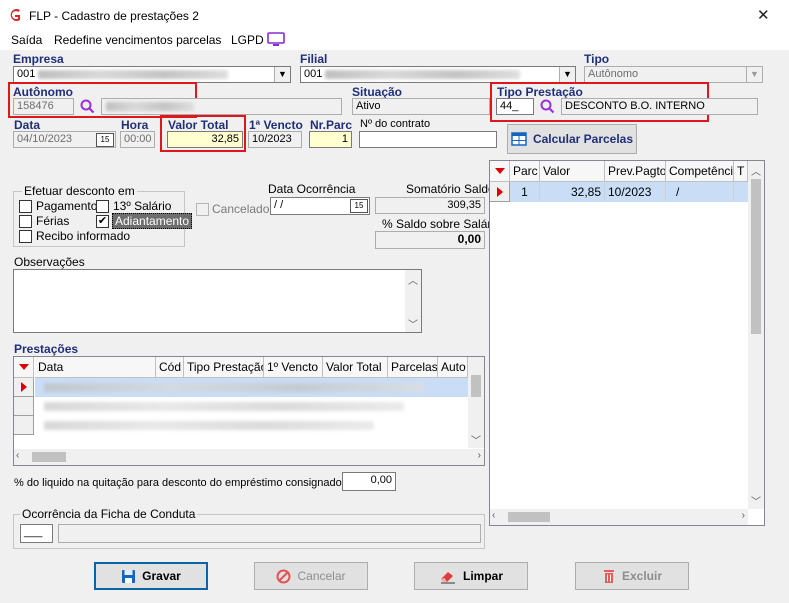  I want to click on nr-contrato-input, so click(428, 139).